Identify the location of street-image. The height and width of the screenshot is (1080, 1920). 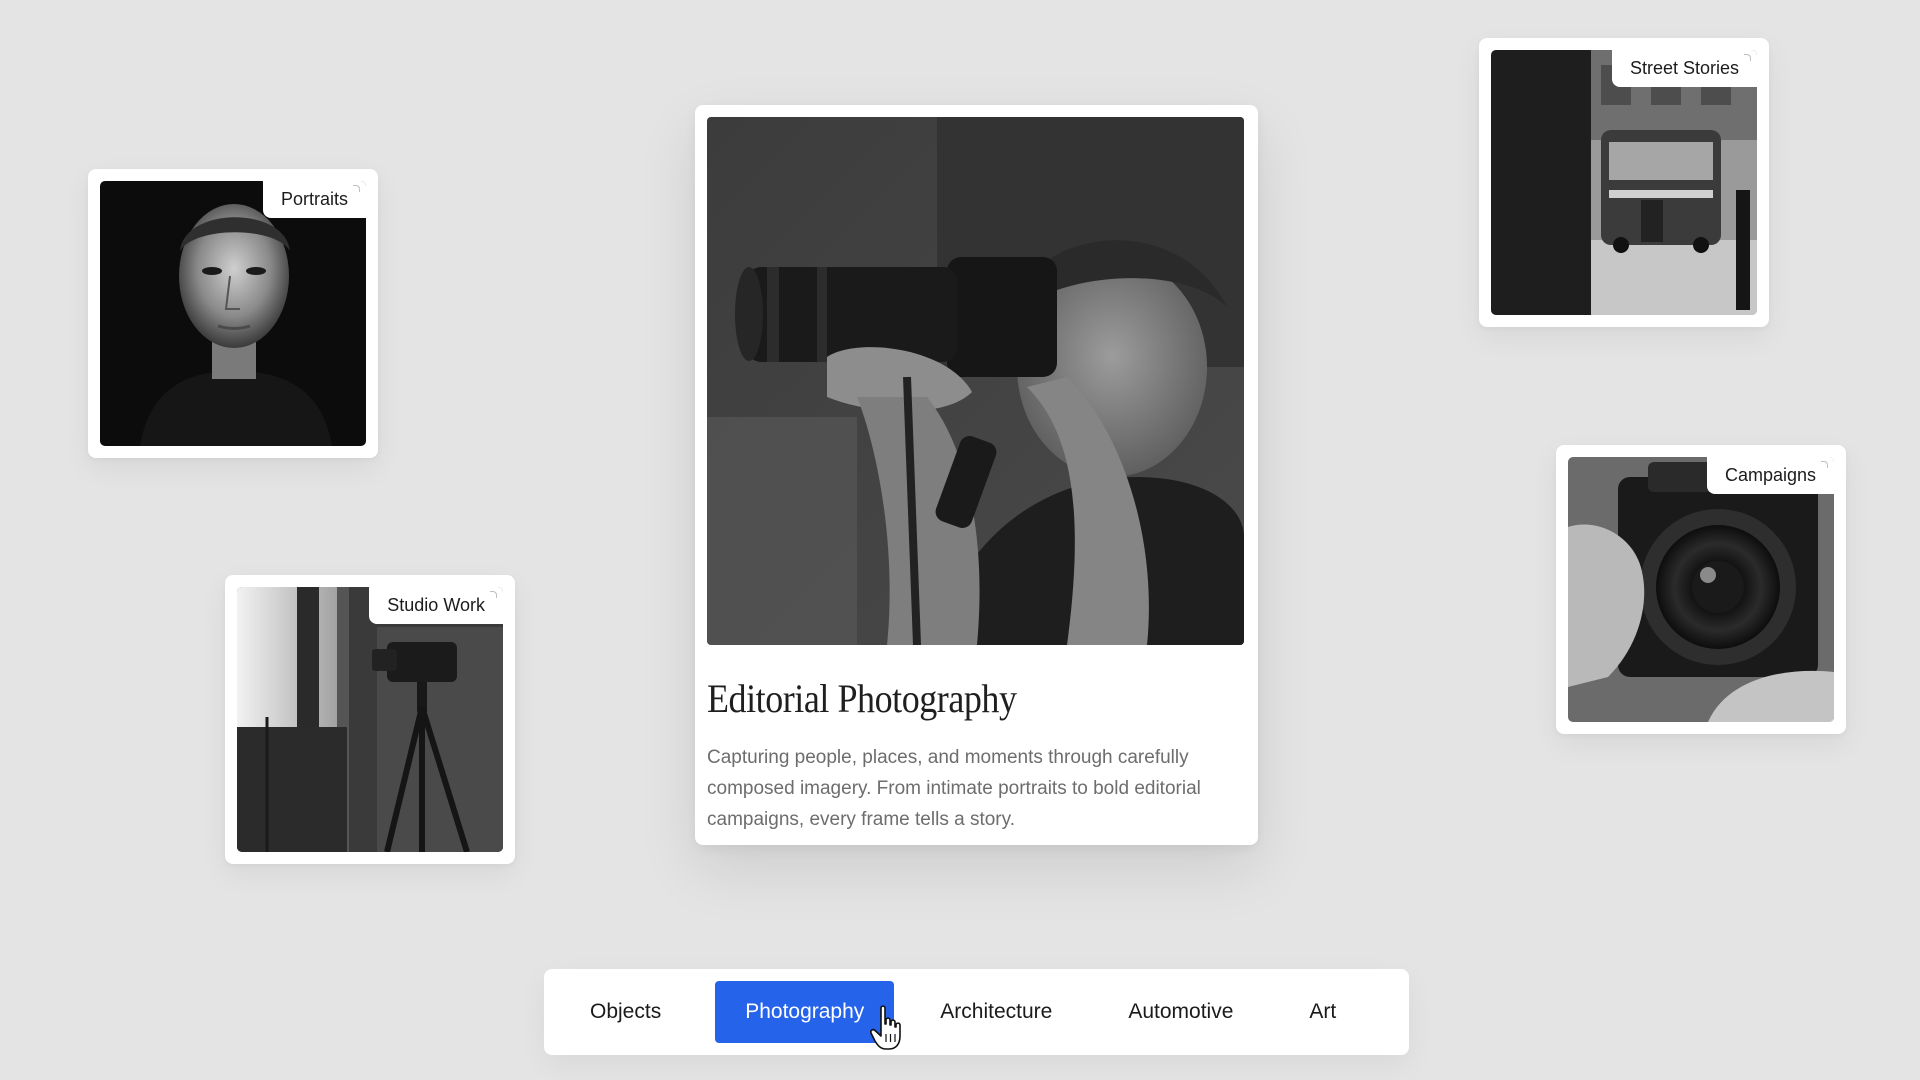
(1624, 182).